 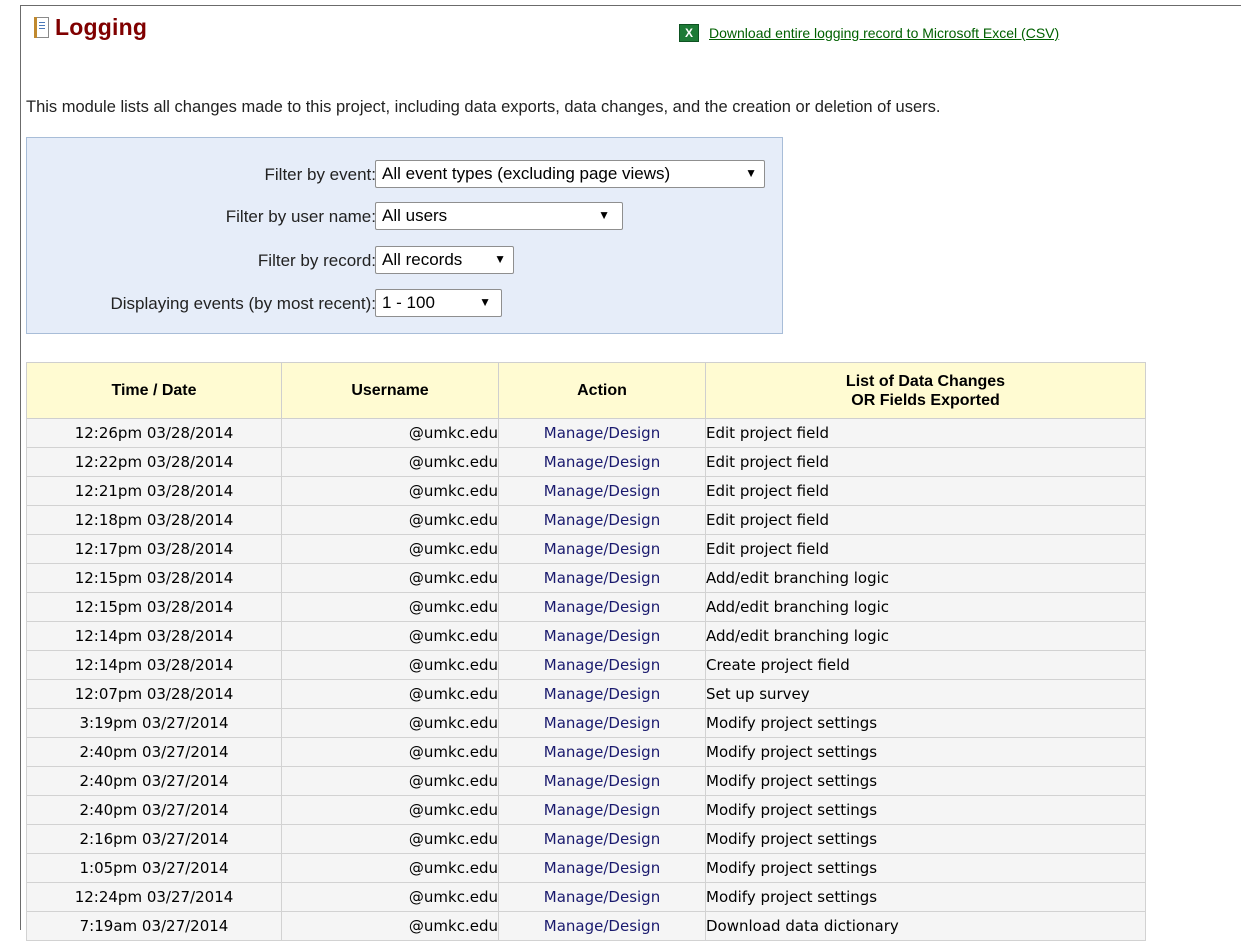 What do you see at coordinates (154, 491) in the screenshot?
I see `cell-time: 12:21pm 03/28/2014` at bounding box center [154, 491].